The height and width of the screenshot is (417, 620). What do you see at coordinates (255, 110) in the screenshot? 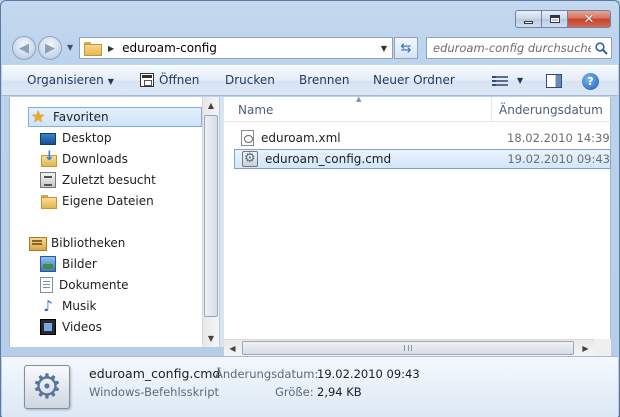
I see `column-header-name: Name` at bounding box center [255, 110].